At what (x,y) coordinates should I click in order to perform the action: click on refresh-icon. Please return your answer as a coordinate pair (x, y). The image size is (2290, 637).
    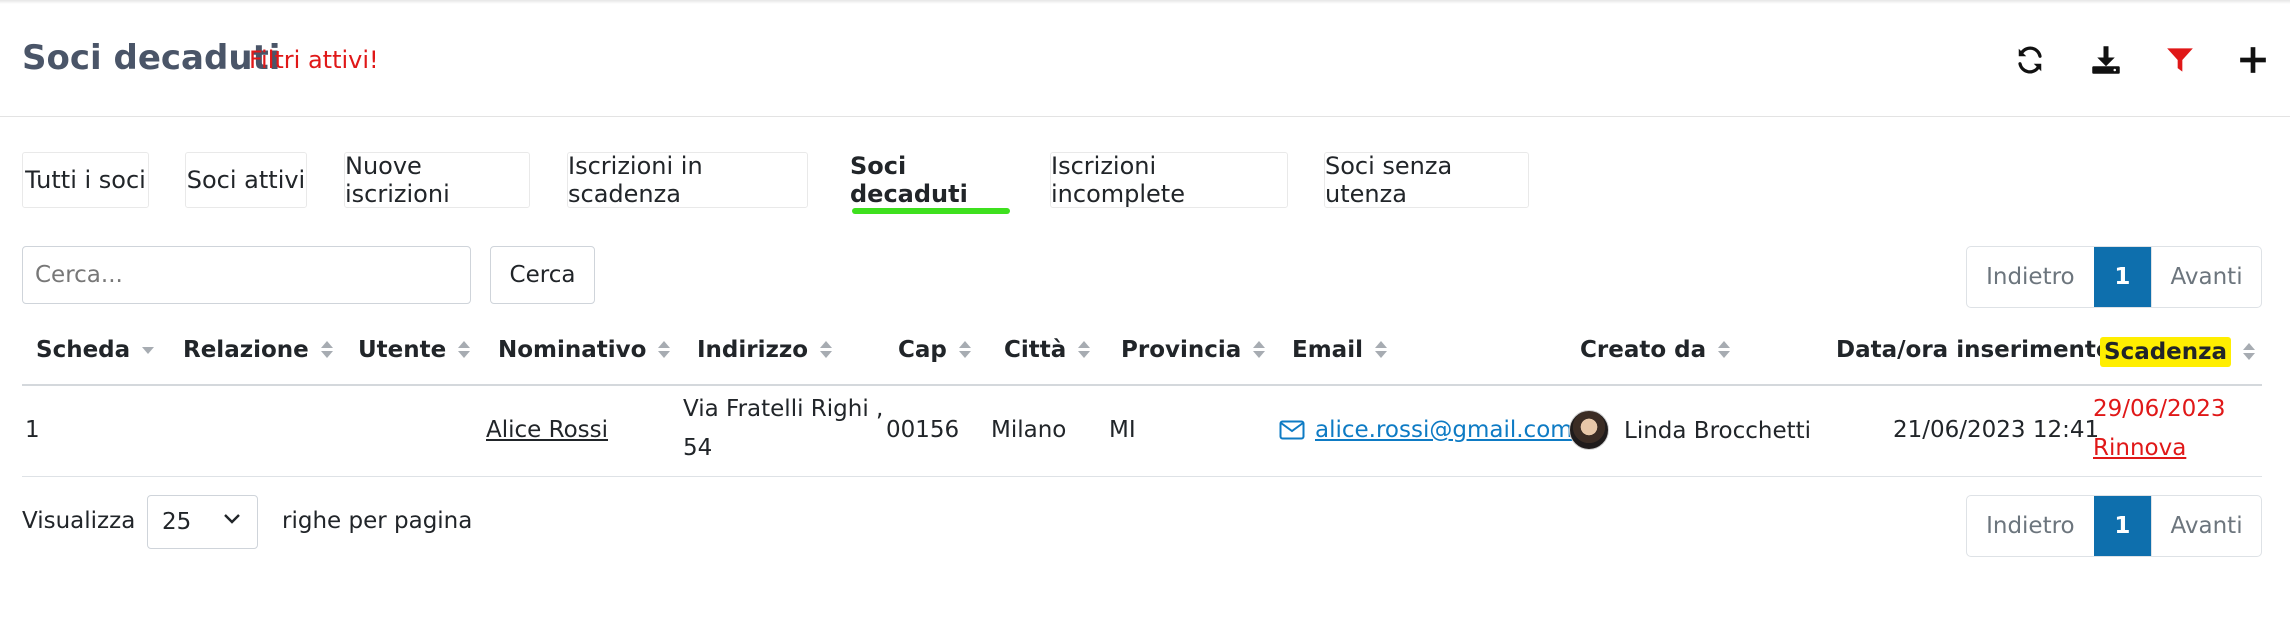
    Looking at the image, I should click on (2030, 60).